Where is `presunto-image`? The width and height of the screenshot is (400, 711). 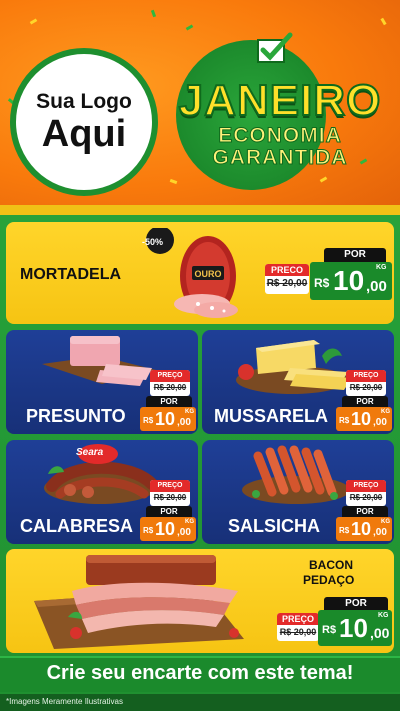 presunto-image is located at coordinates (99, 361).